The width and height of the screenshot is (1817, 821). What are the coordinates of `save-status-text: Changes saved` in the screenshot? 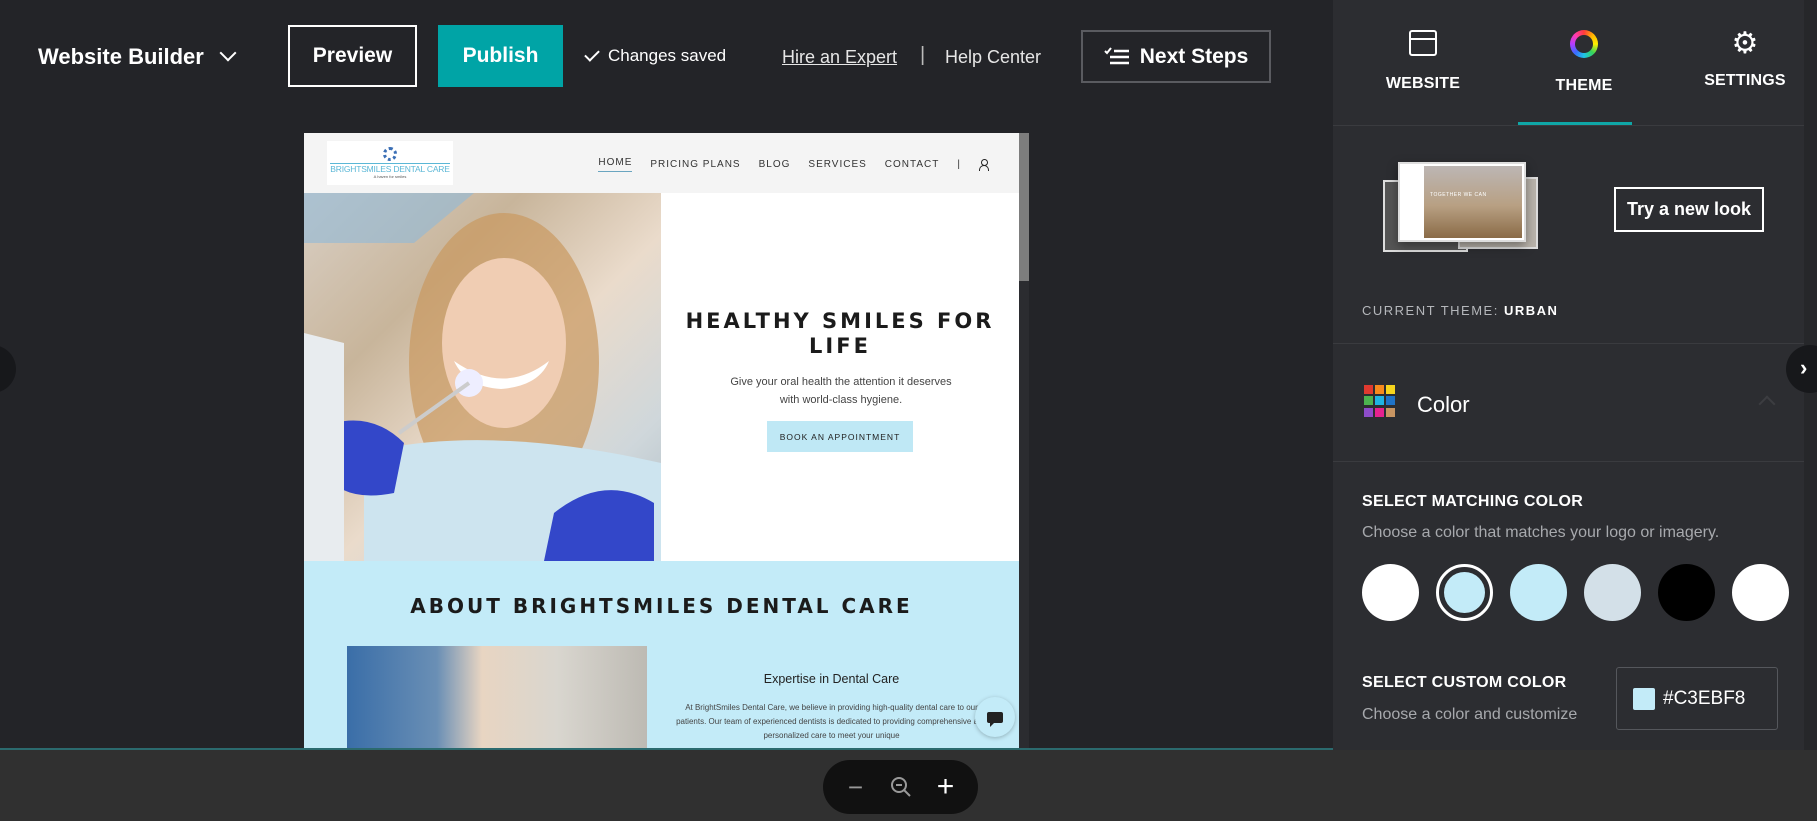 It's located at (667, 55).